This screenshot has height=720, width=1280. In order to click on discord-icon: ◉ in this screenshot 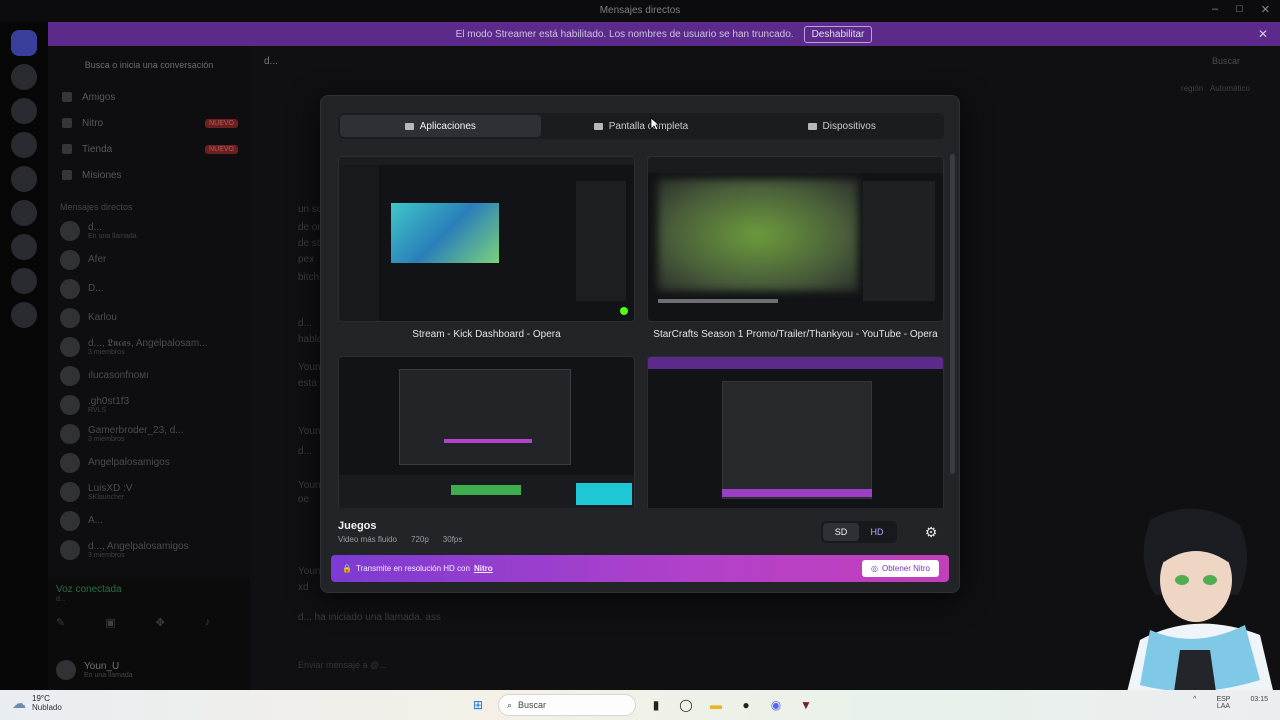, I will do `click(776, 705)`.